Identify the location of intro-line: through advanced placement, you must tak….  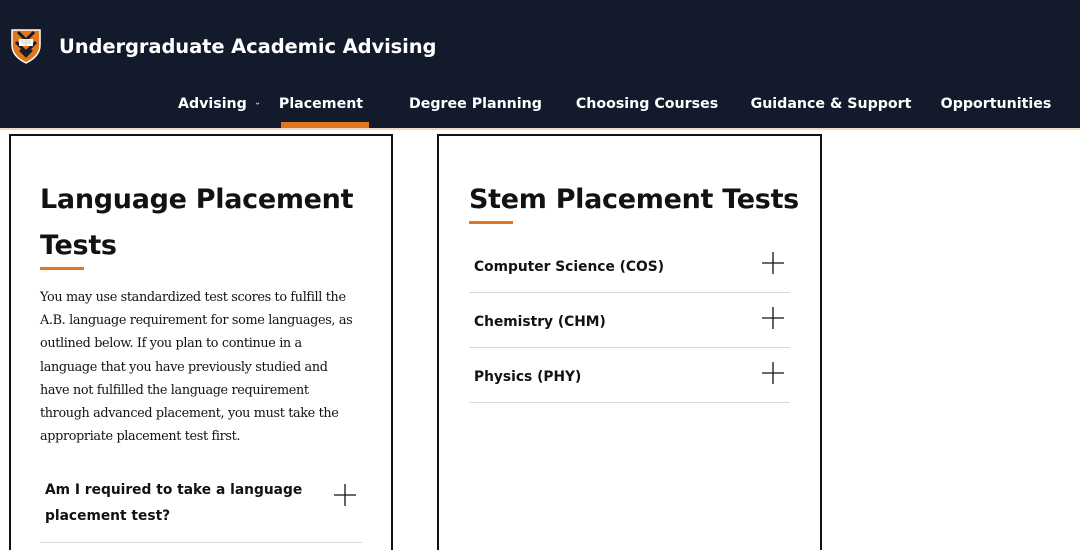
(189, 414).